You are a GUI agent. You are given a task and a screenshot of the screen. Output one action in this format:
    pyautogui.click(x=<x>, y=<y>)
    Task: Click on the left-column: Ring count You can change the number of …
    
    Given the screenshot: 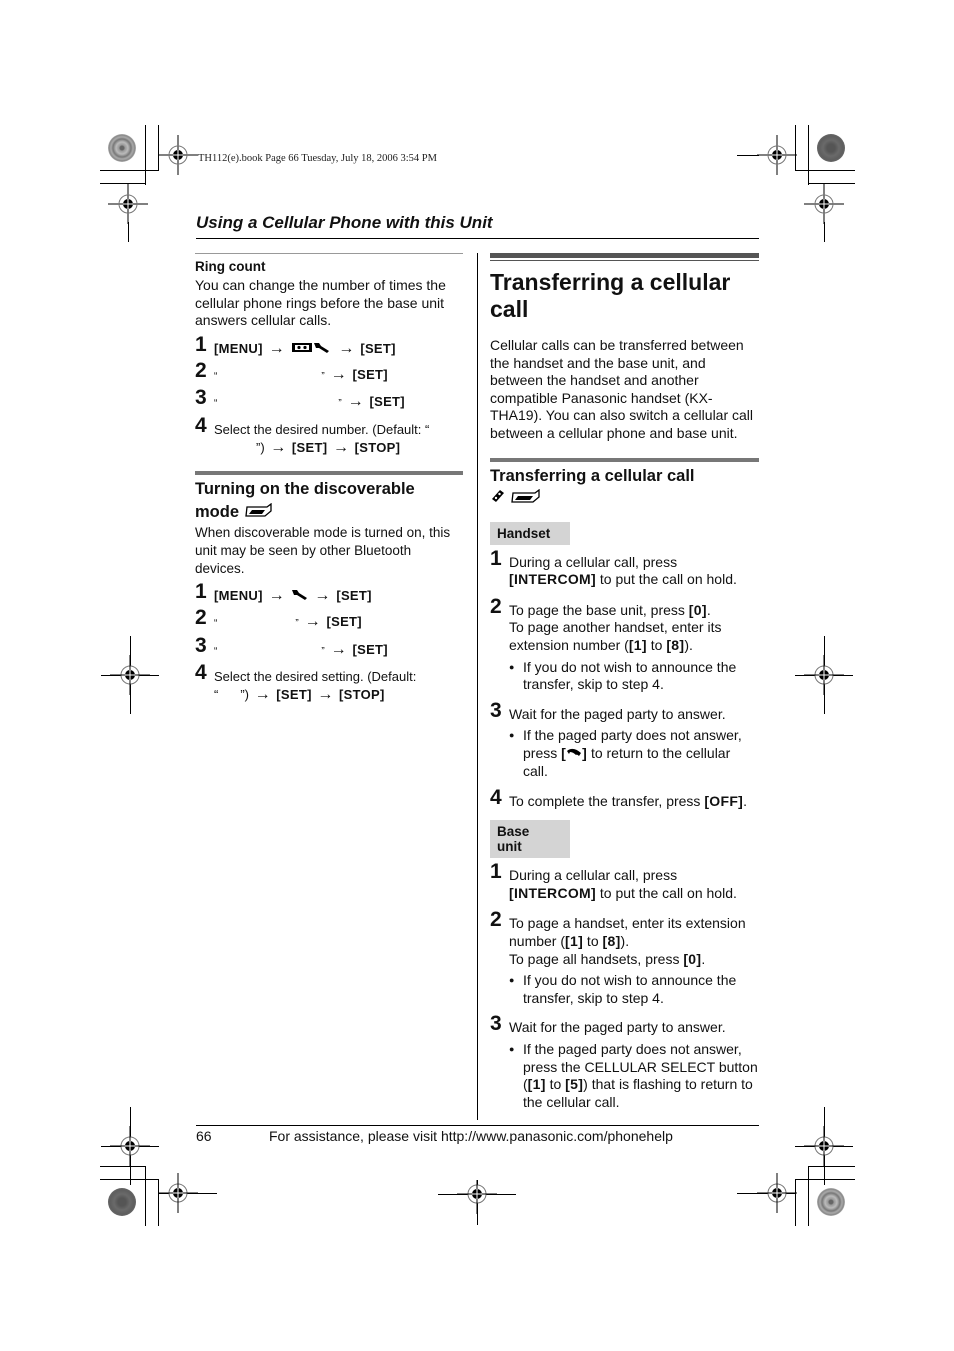 What is the action you would take?
    pyautogui.click(x=329, y=478)
    